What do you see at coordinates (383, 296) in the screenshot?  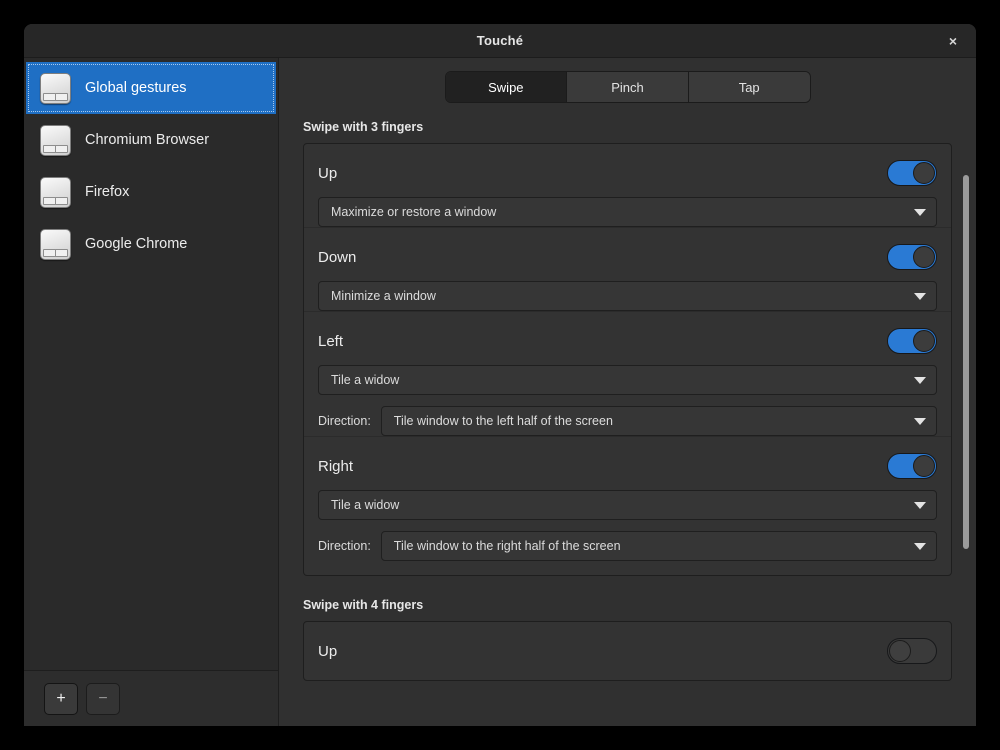 I see `action-dropdown-value: Minimize a window` at bounding box center [383, 296].